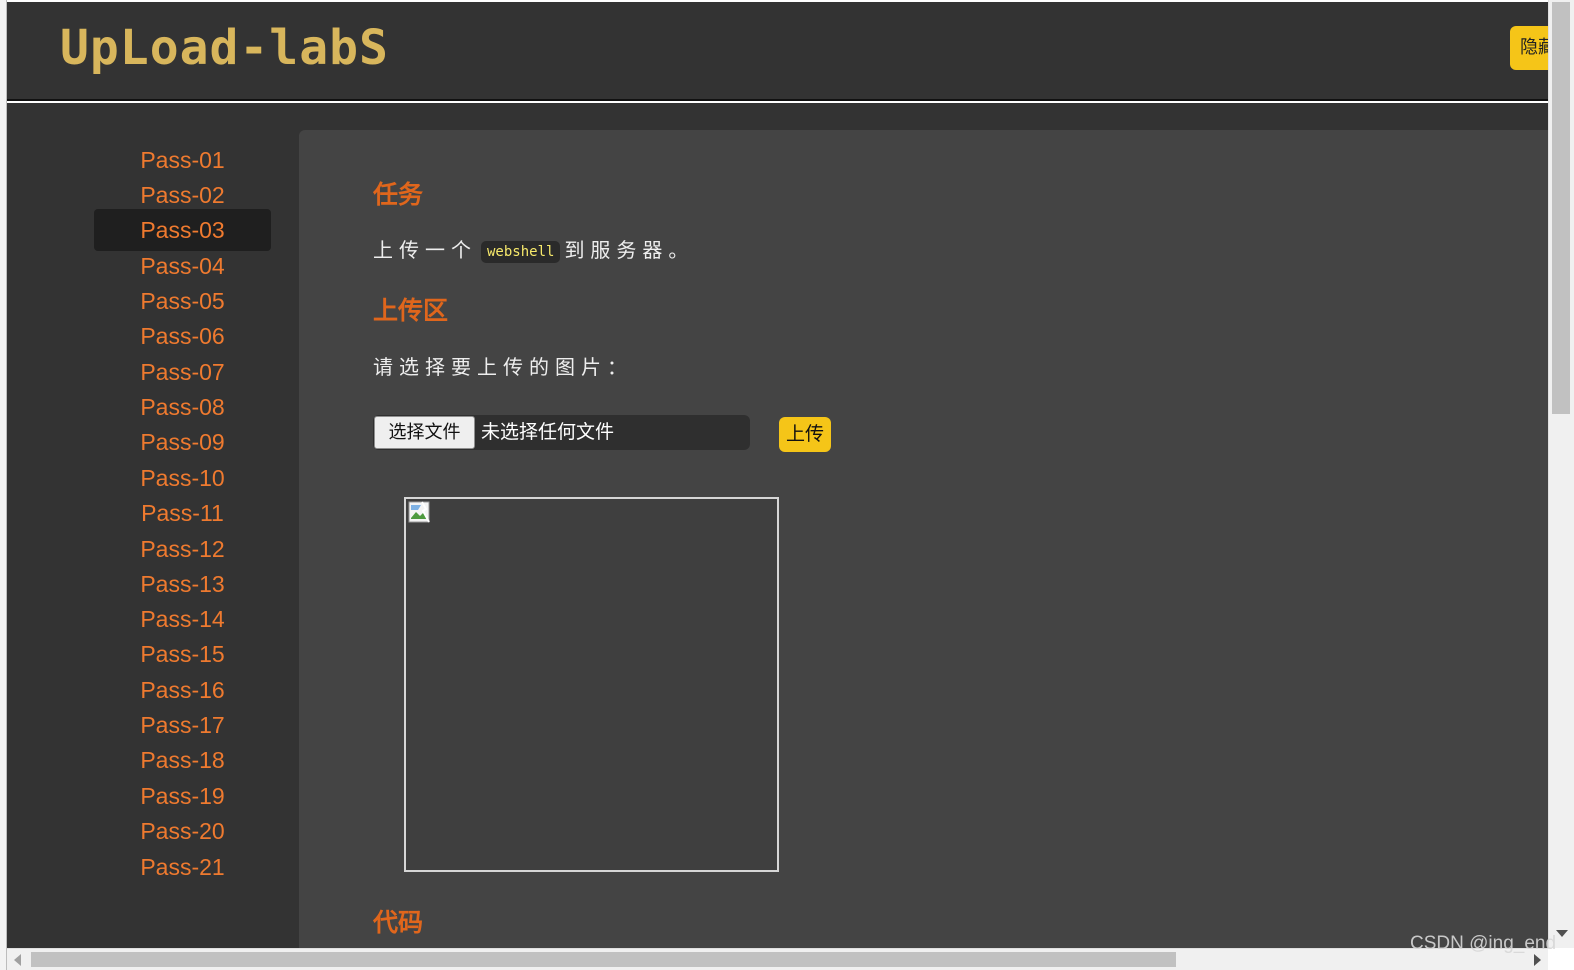 This screenshot has height=970, width=1574. I want to click on image-preview, so click(591, 684).